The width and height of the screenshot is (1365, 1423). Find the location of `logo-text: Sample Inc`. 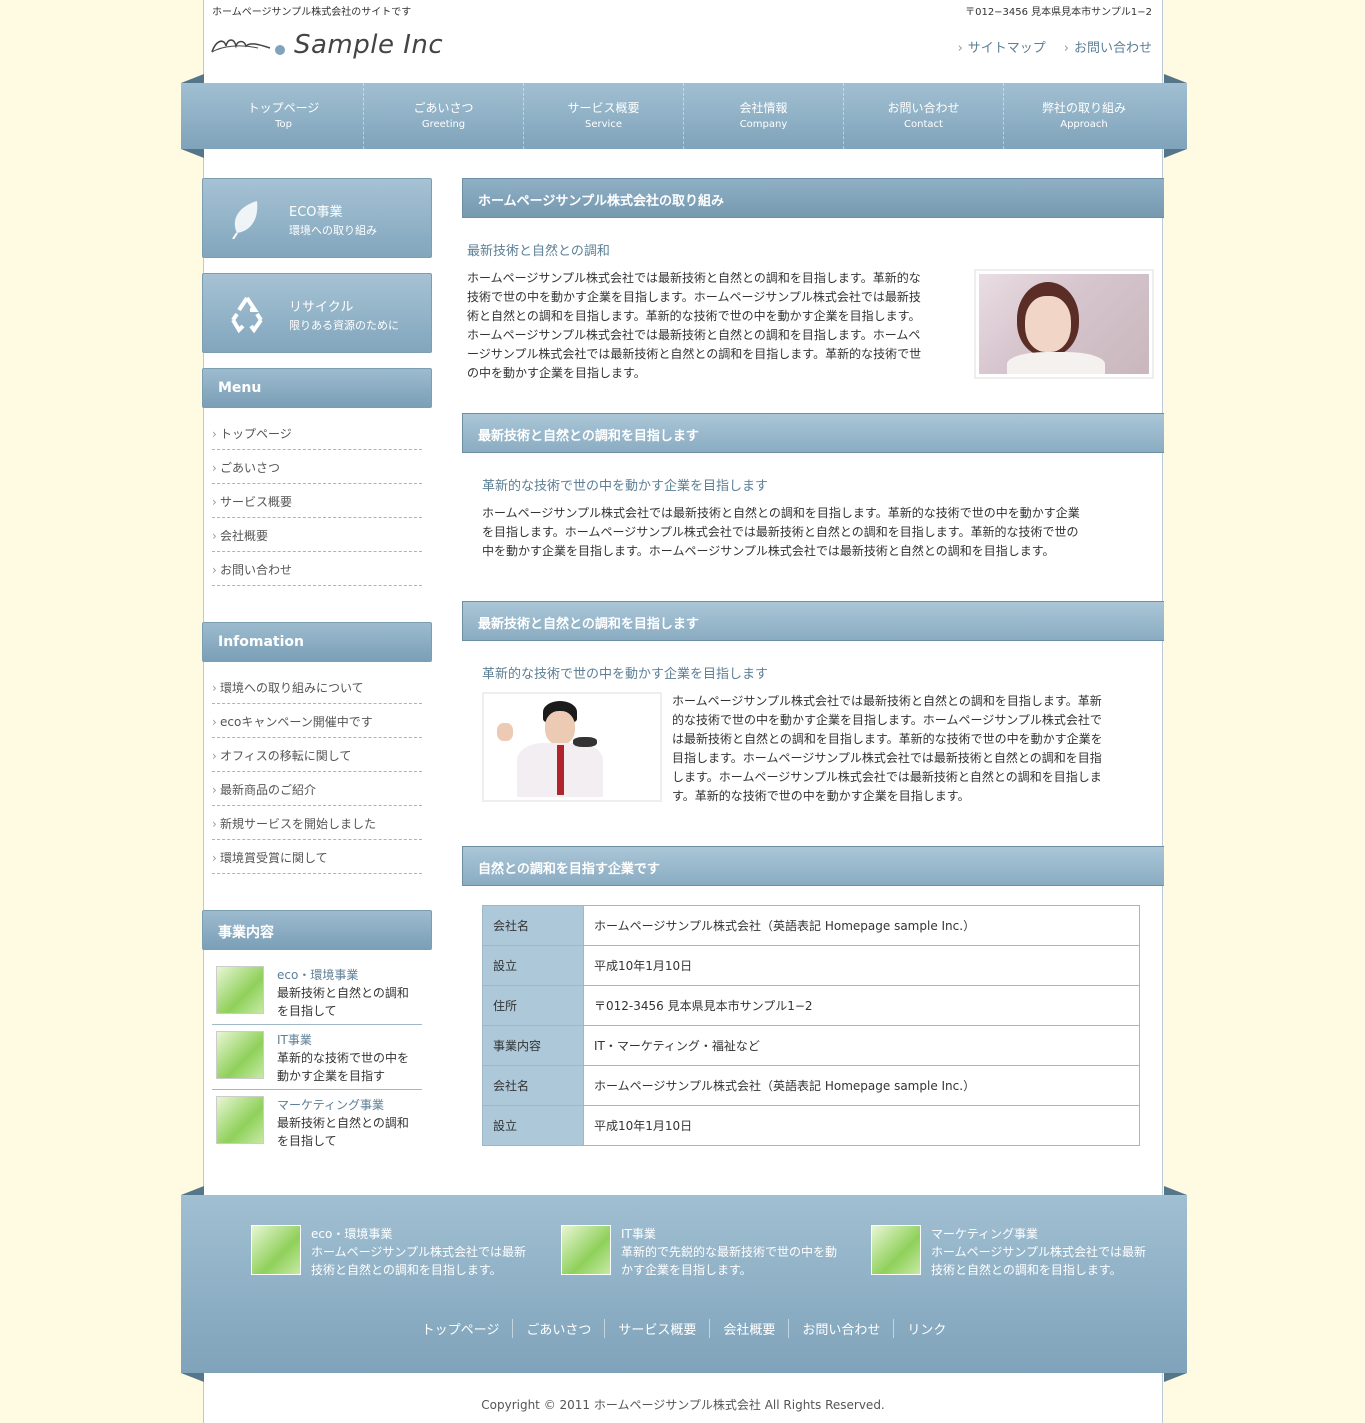

logo-text: Sample Inc is located at coordinates (369, 45).